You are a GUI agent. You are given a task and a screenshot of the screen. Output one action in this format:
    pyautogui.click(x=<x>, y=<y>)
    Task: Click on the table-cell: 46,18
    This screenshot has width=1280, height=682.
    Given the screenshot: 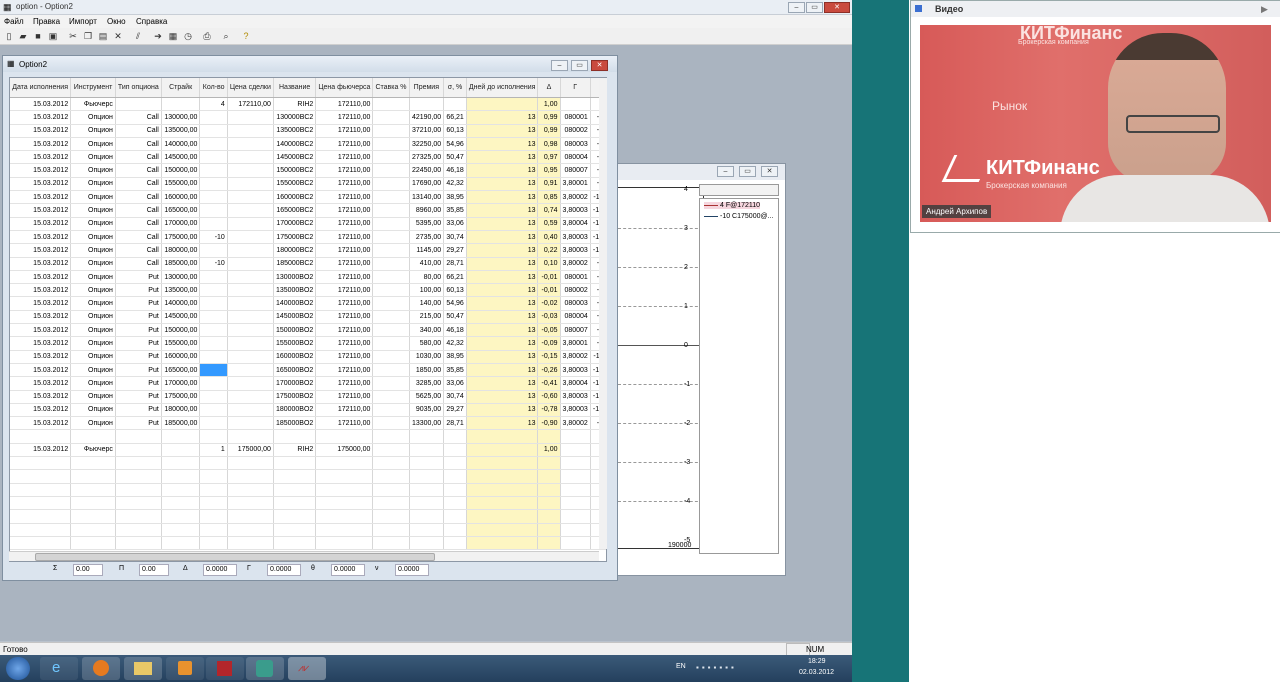 What is the action you would take?
    pyautogui.click(x=455, y=330)
    